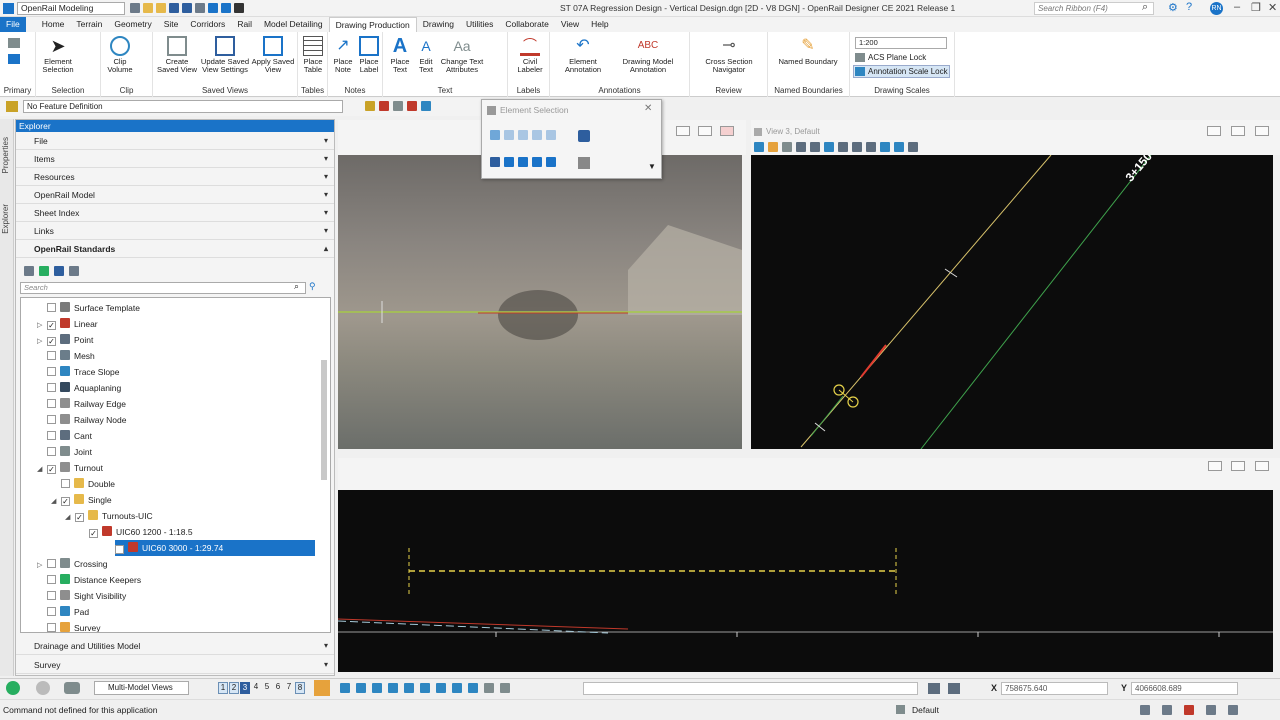 The width and height of the screenshot is (1280, 720). What do you see at coordinates (954, 688) in the screenshot?
I see `zoom-icon` at bounding box center [954, 688].